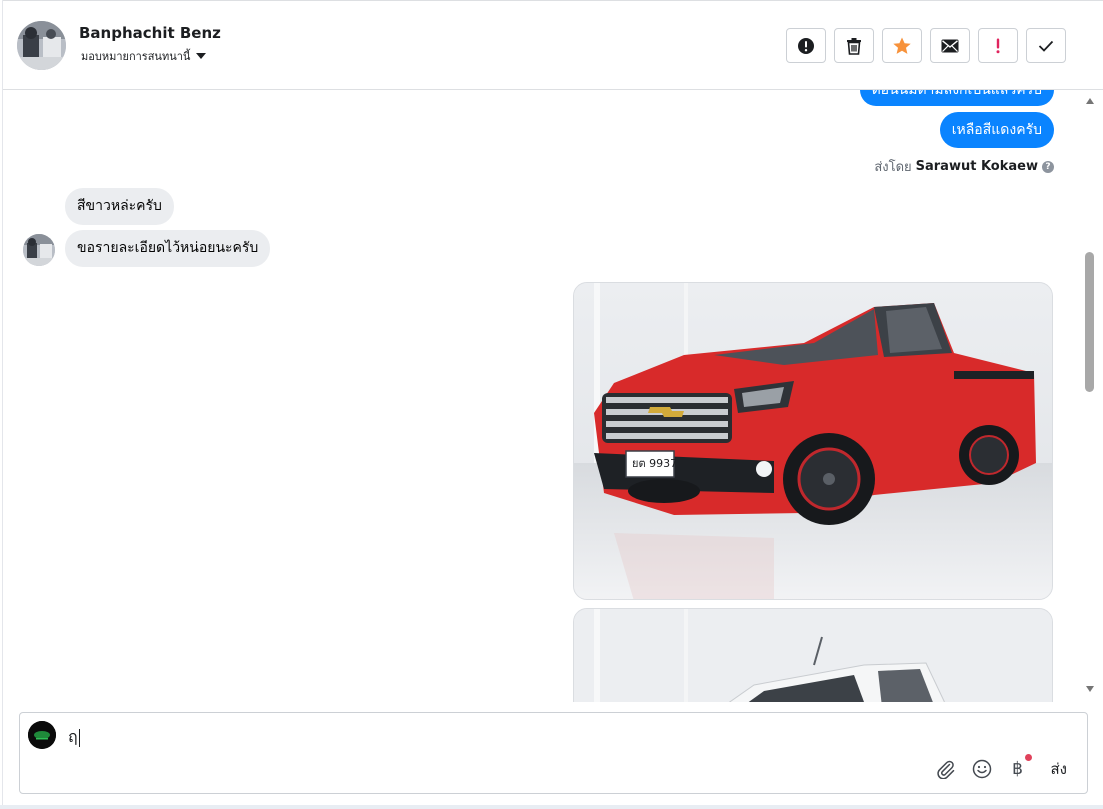 Image resolution: width=1103 pixels, height=809 pixels. I want to click on delete-button, so click(854, 45).